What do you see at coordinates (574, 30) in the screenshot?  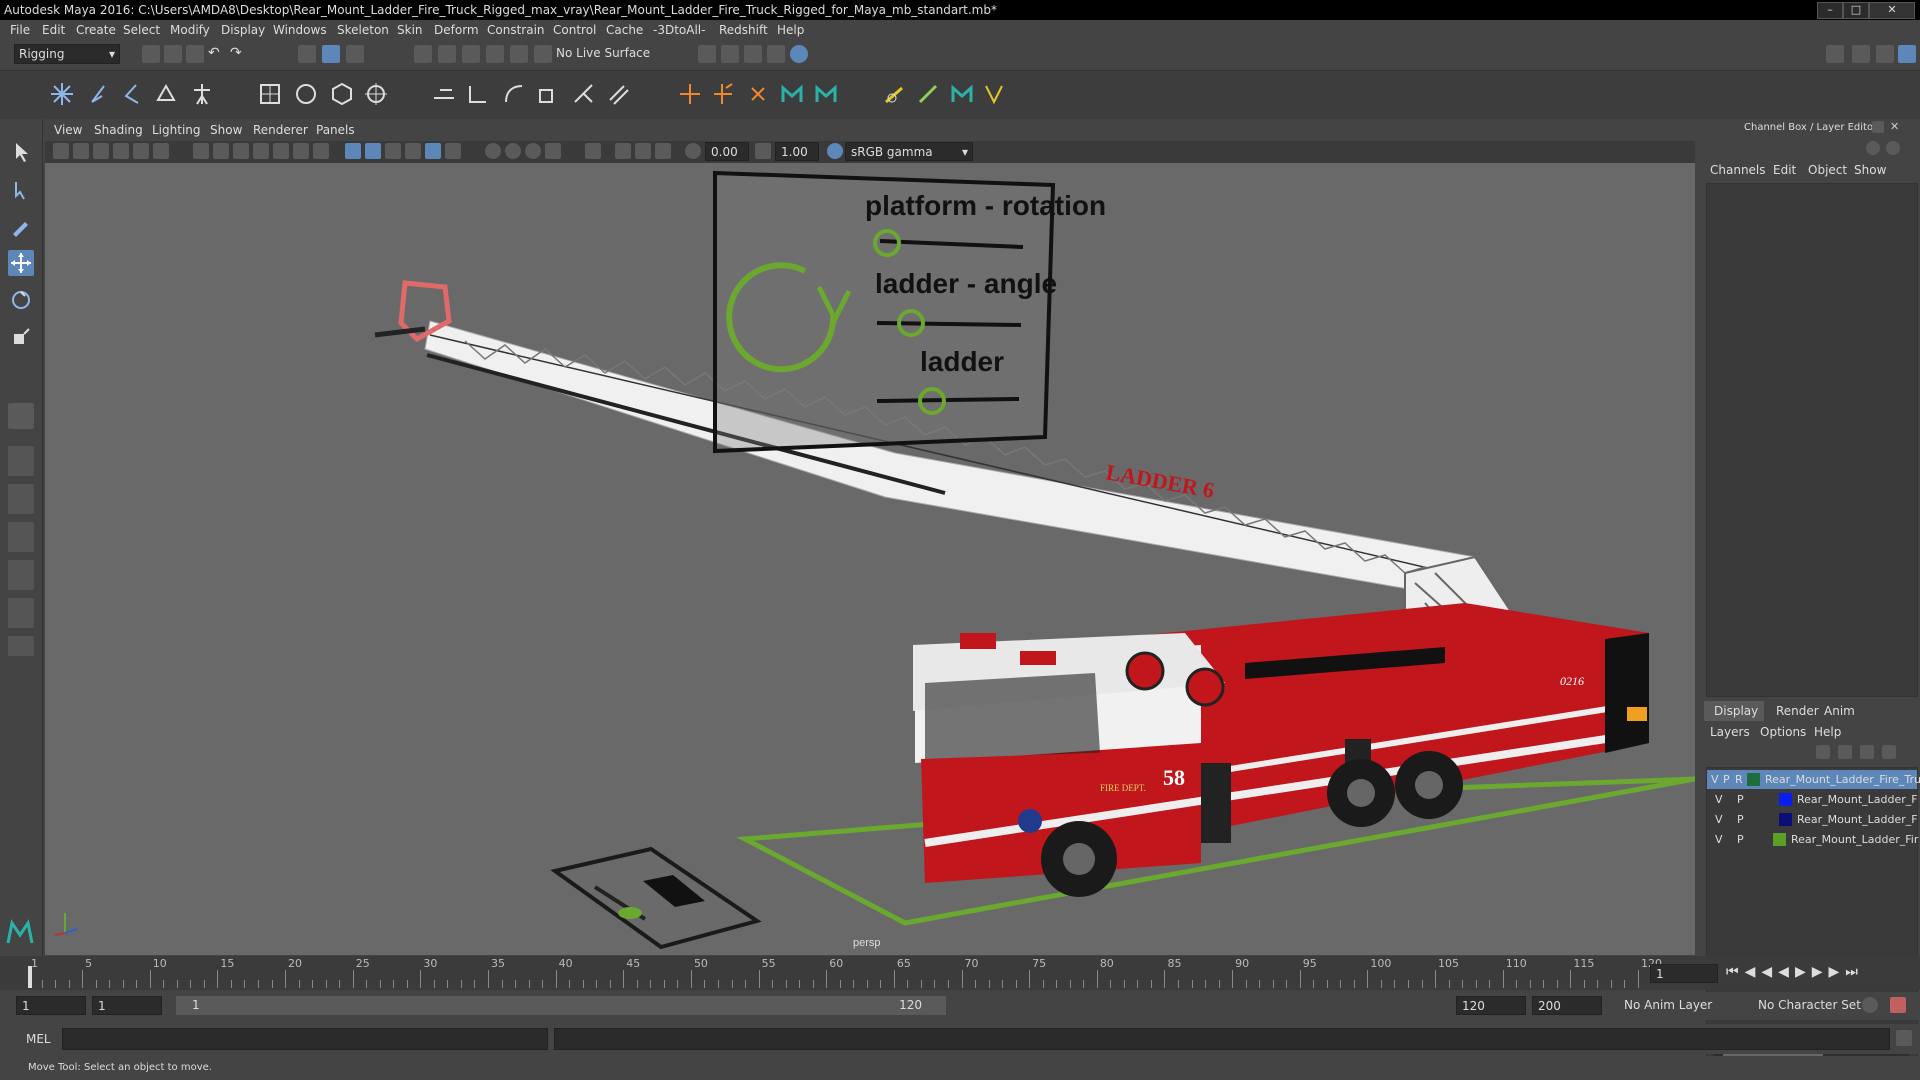 I see `menu-control: Control` at bounding box center [574, 30].